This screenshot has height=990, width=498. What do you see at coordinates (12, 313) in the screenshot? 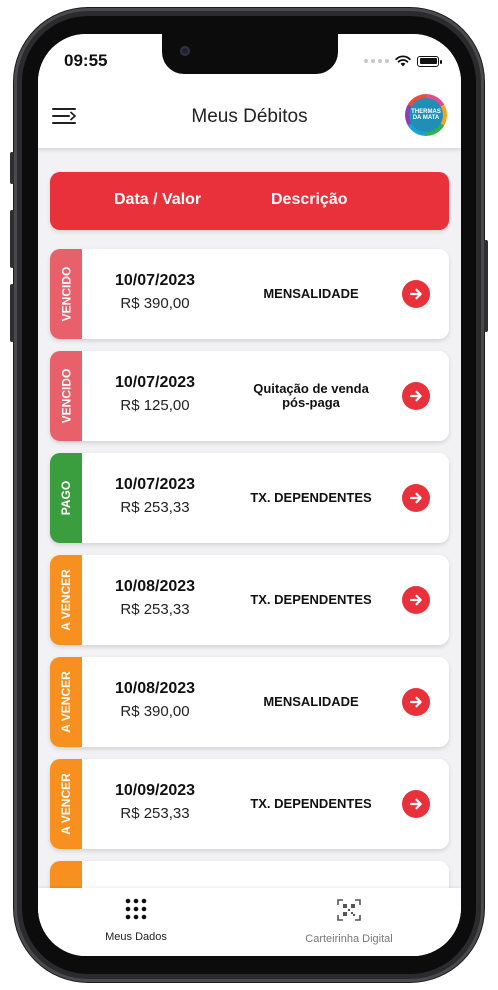
I see `volume-down-button` at bounding box center [12, 313].